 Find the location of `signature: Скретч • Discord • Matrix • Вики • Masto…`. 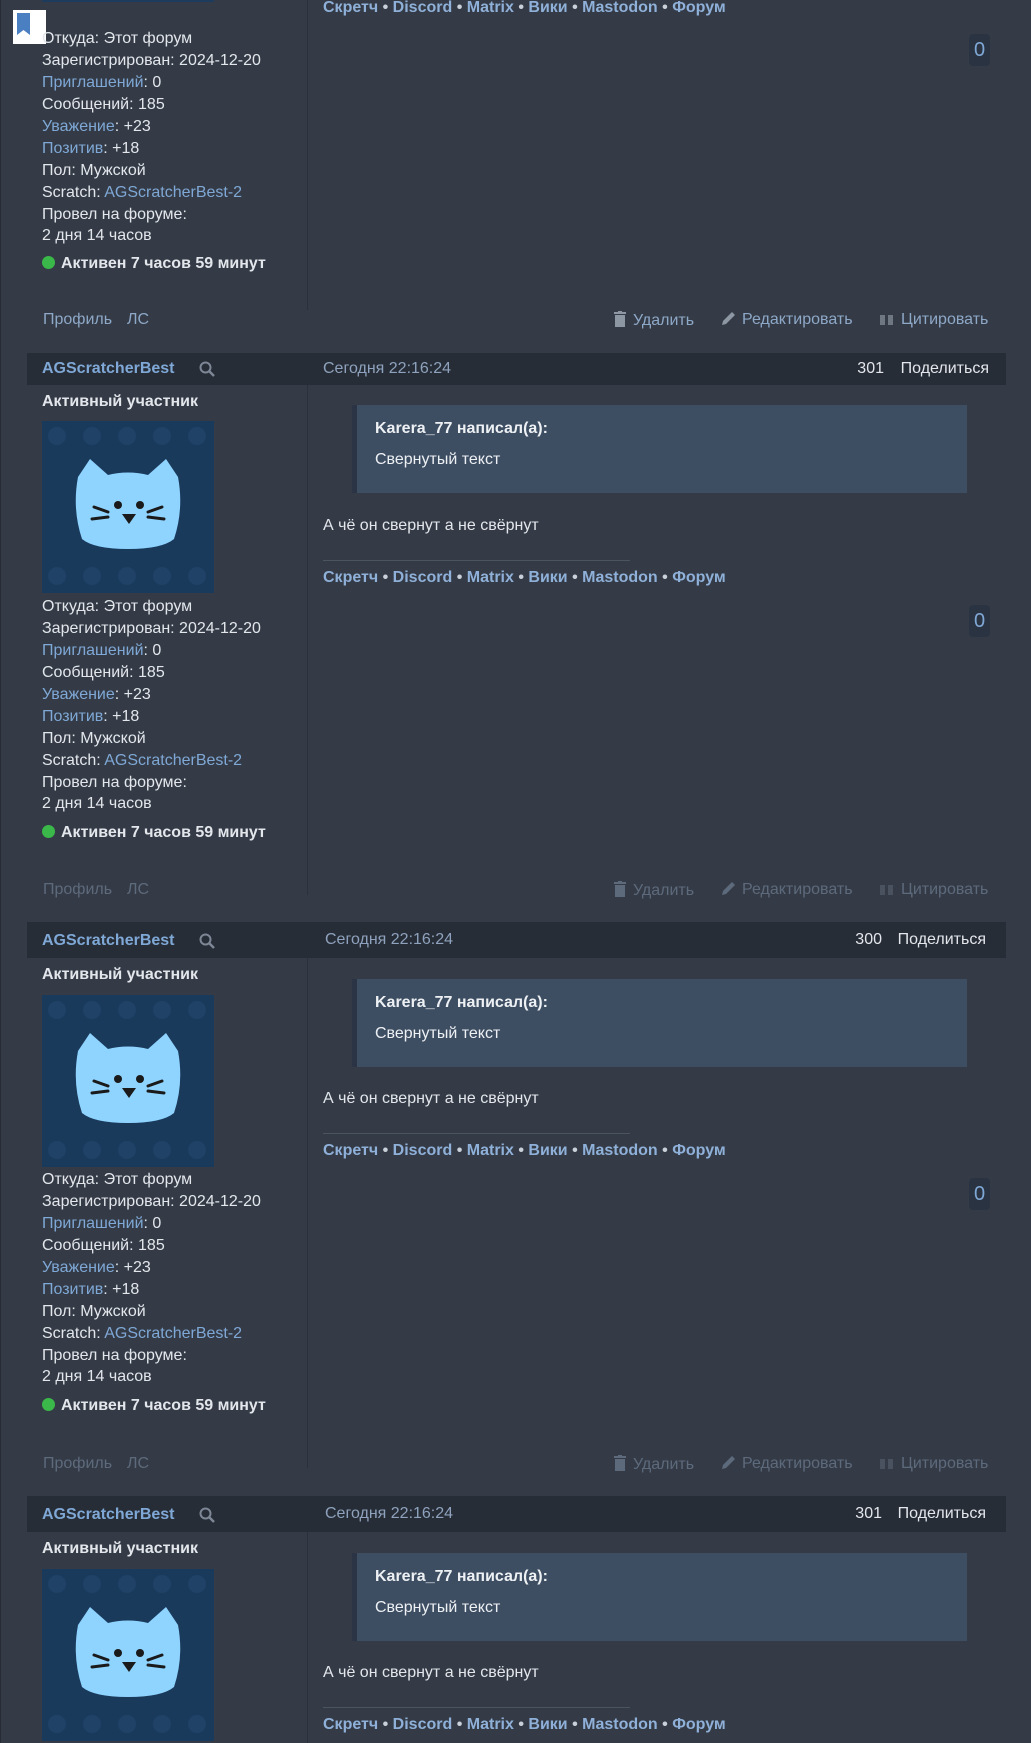

signature: Скретч • Discord • Matrix • Вики • Masto… is located at coordinates (524, 1724).